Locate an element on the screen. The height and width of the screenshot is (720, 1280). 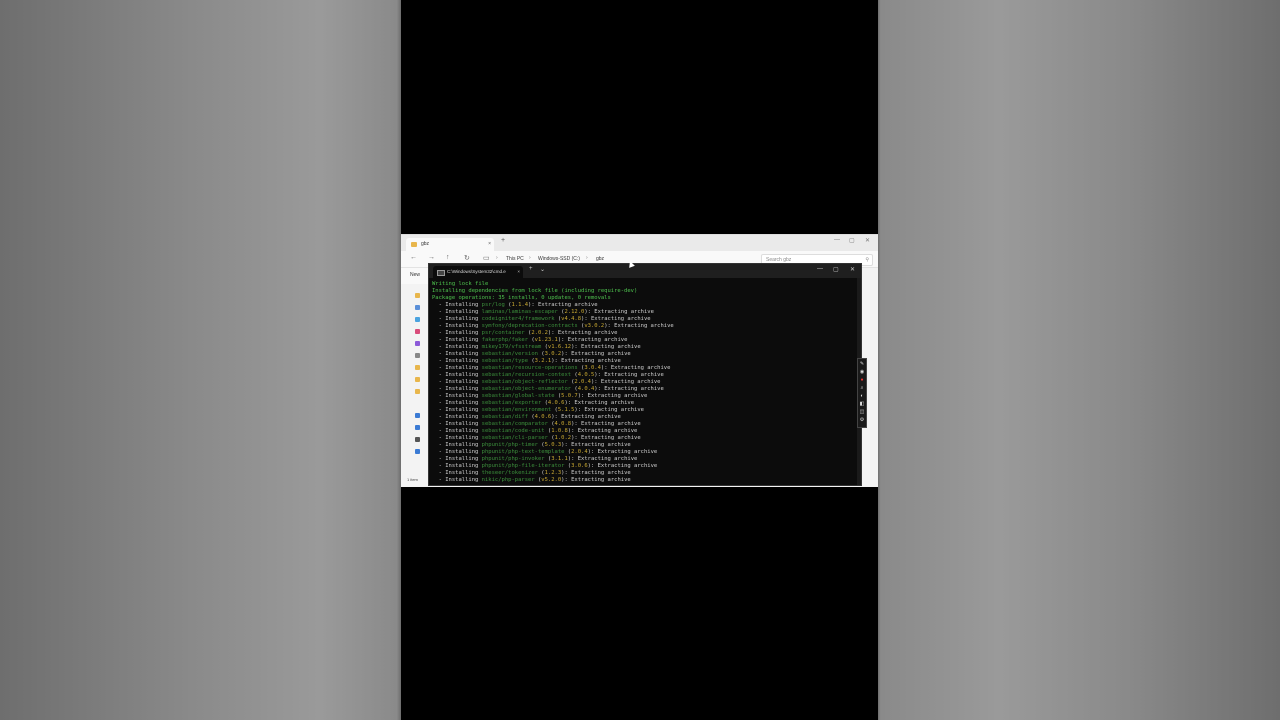
pen-icon: ✎ is located at coordinates (862, 364).